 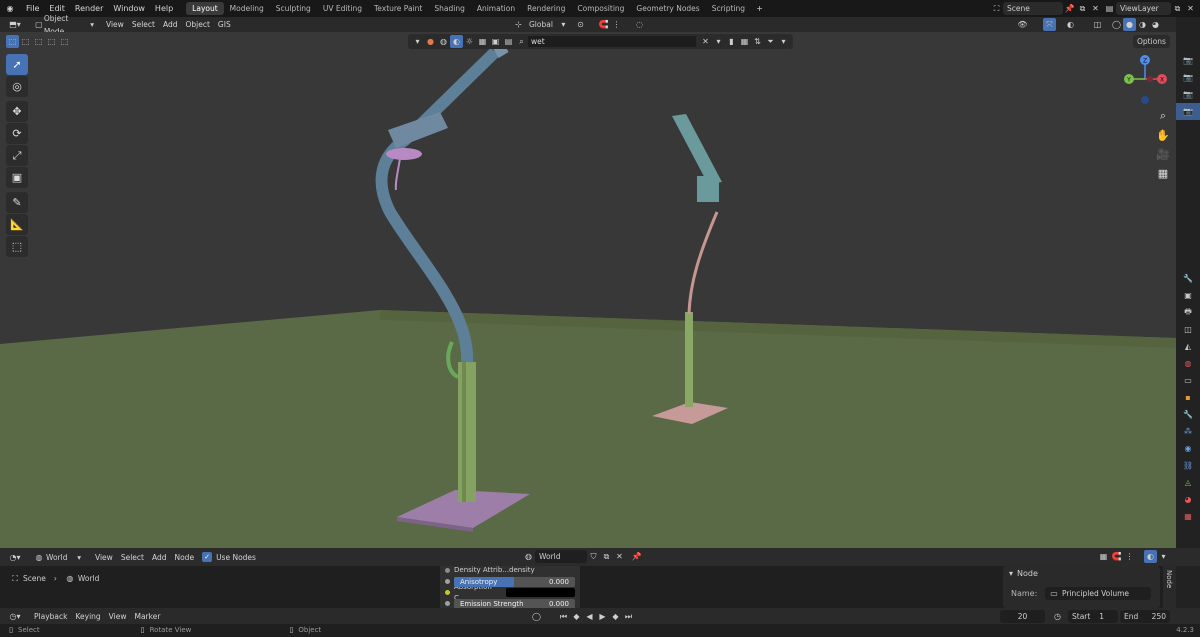 What do you see at coordinates (205, 8) in the screenshot?
I see `tab-layout: Layout` at bounding box center [205, 8].